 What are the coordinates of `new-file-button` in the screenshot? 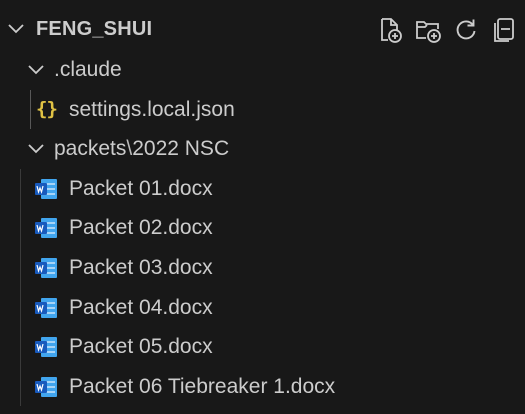 It's located at (390, 30).